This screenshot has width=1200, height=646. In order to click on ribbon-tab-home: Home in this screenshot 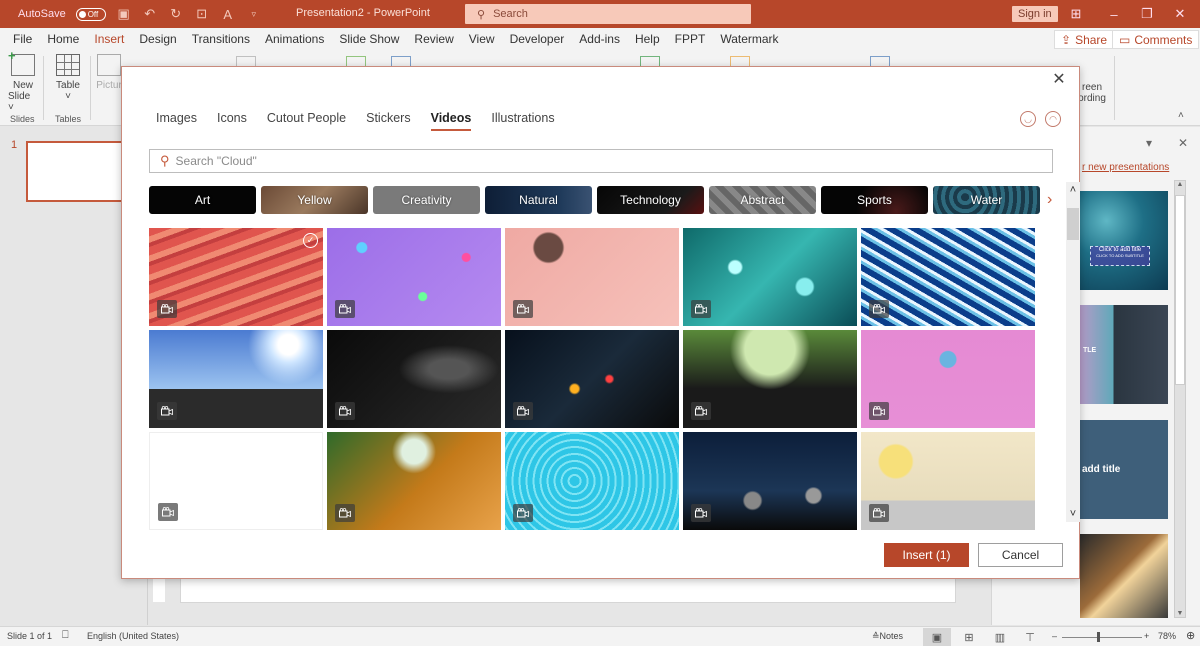, I will do `click(63, 39)`.